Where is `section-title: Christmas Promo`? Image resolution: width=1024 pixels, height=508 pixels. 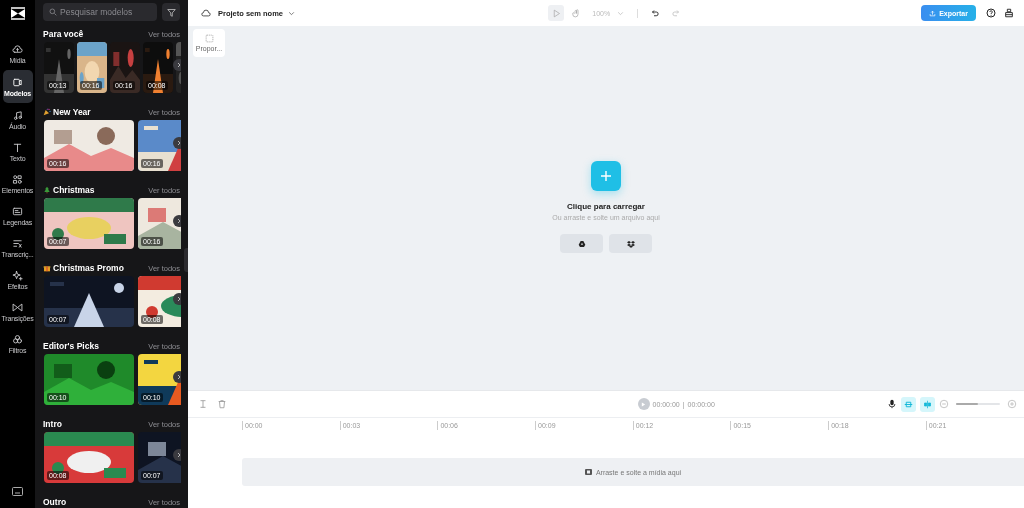
section-title: Christmas Promo is located at coordinates (89, 268).